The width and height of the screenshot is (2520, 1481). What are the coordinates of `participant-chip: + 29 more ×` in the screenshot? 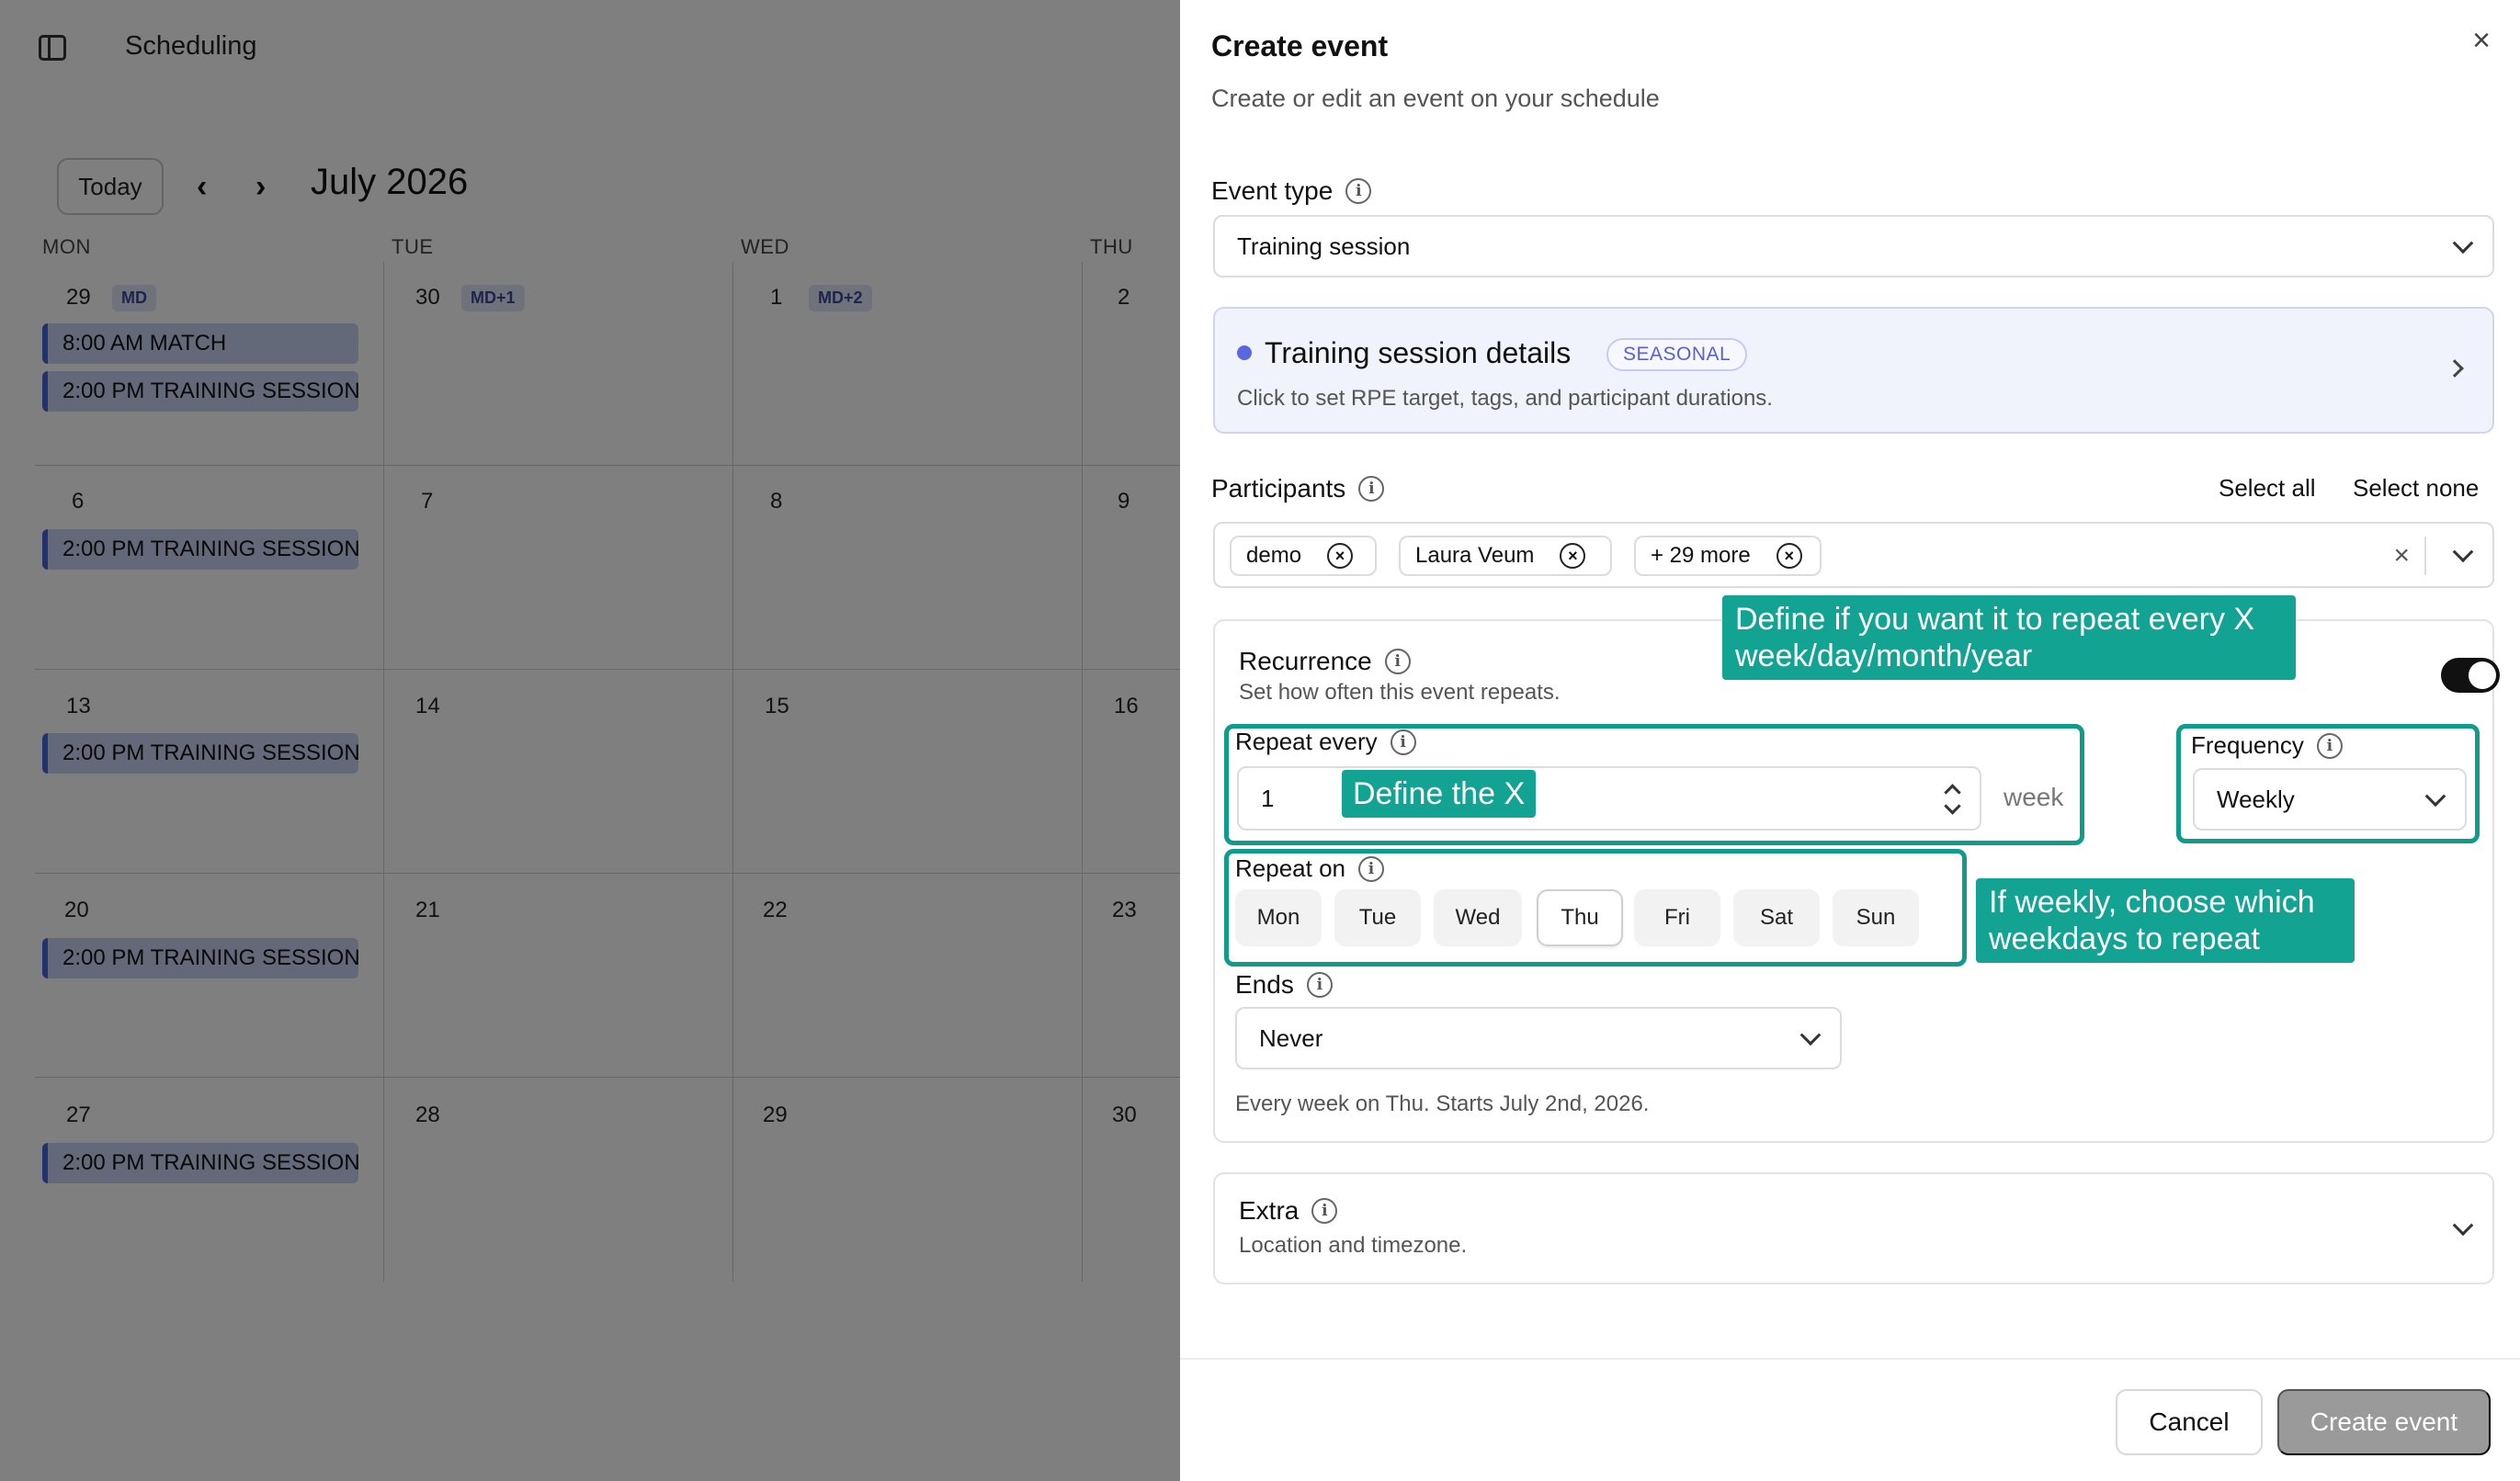 It's located at (1728, 556).